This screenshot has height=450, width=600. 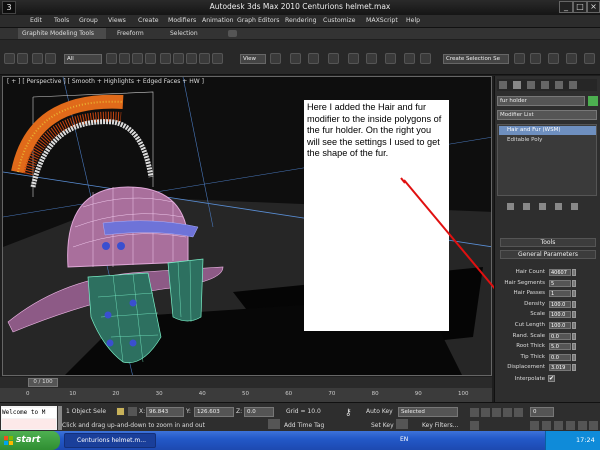 What do you see at coordinates (524, 282) in the screenshot?
I see `param-label: Hair Segments` at bounding box center [524, 282].